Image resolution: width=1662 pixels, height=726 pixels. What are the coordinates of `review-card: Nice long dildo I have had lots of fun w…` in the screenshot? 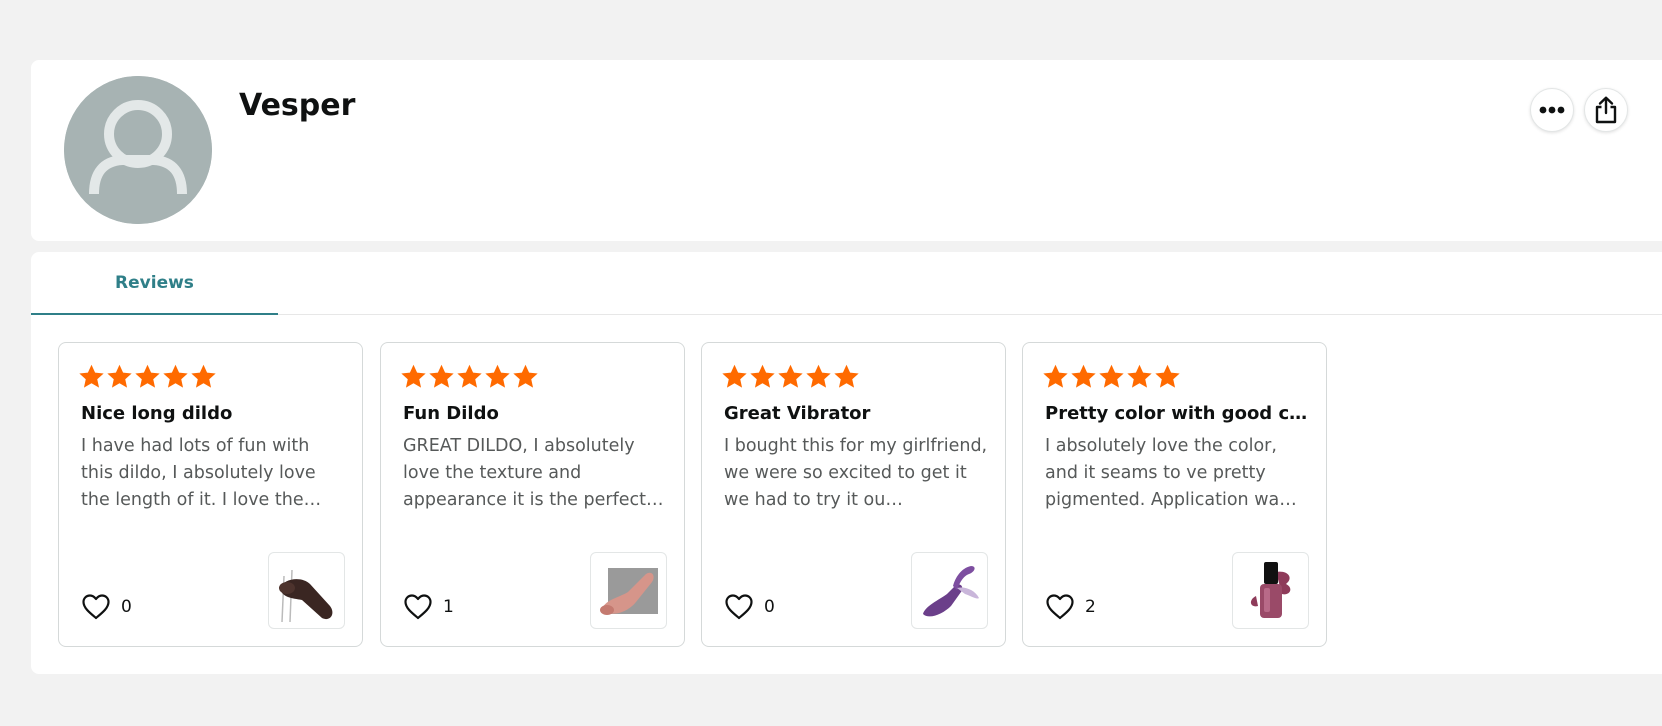 It's located at (210, 494).